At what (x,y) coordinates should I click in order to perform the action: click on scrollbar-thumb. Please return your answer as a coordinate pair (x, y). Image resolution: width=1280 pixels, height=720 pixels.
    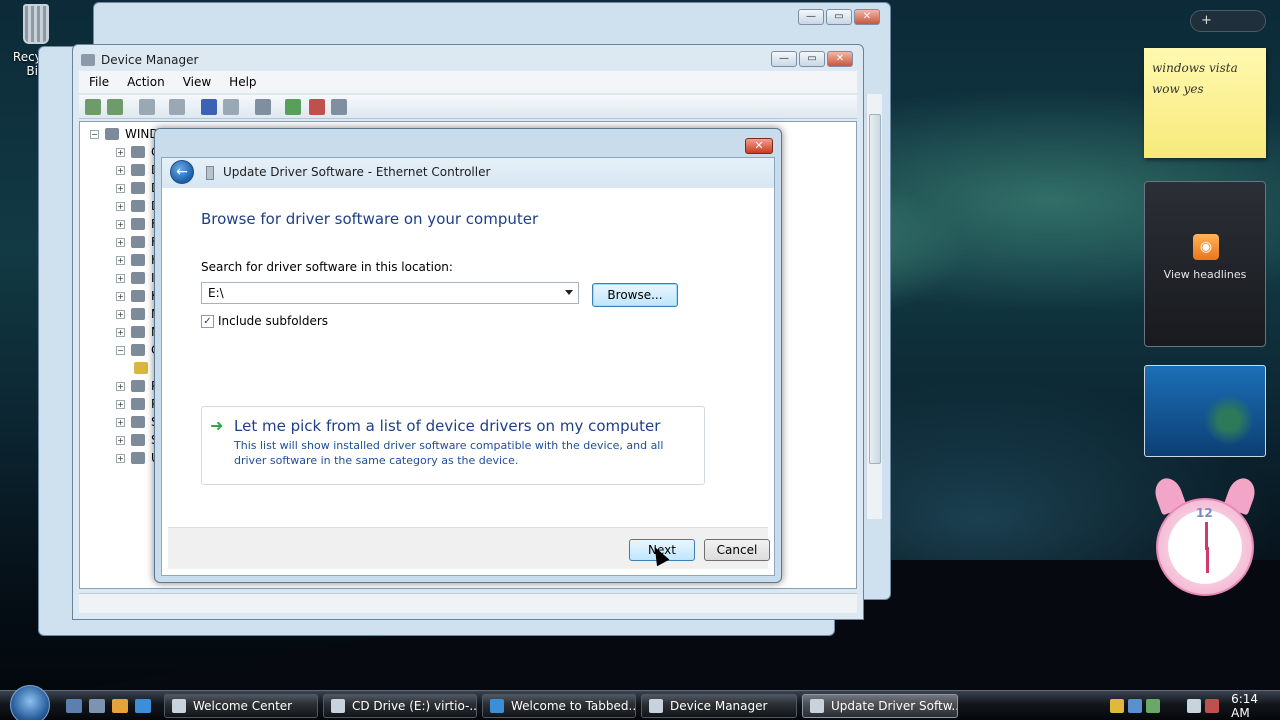
    Looking at the image, I should click on (875, 289).